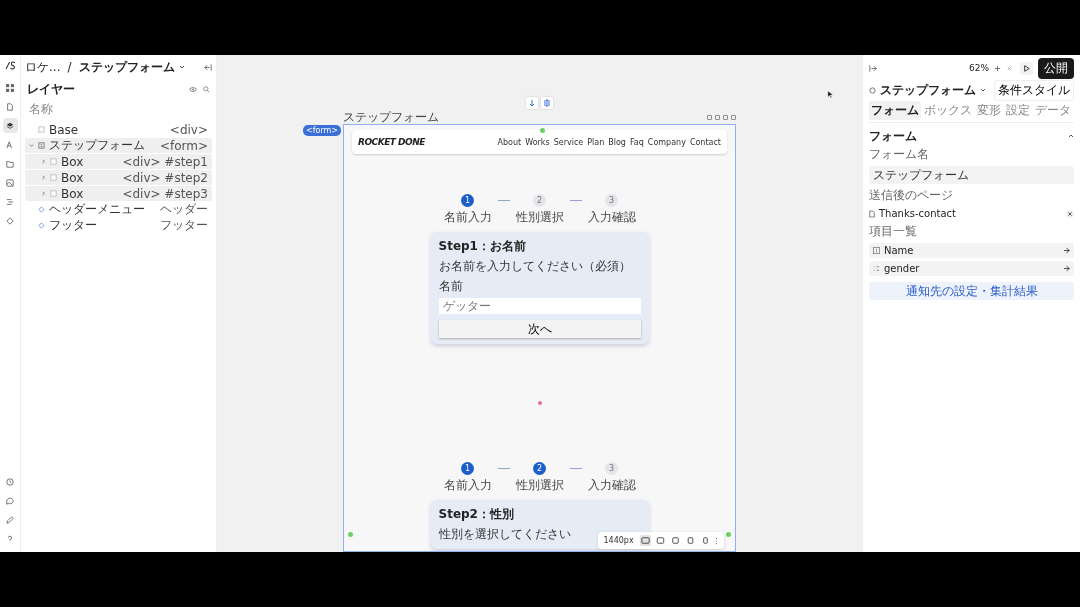  Describe the element at coordinates (539, 403) in the screenshot. I see `center-marker` at that location.